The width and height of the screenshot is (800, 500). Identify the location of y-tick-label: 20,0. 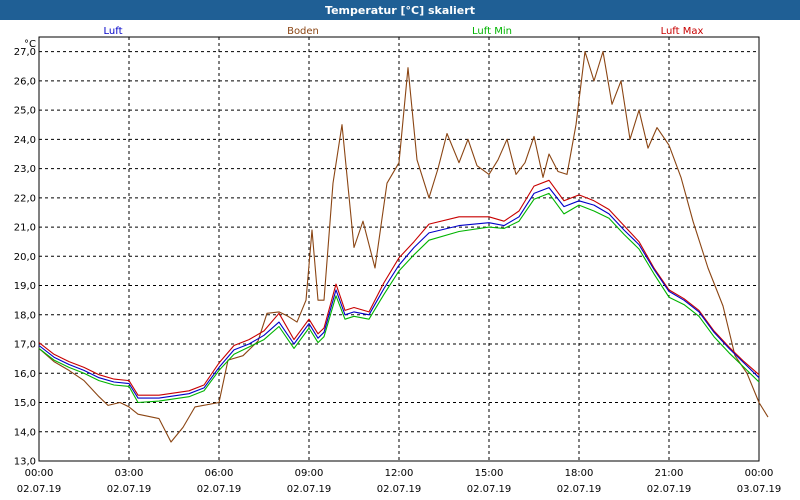
(25, 257).